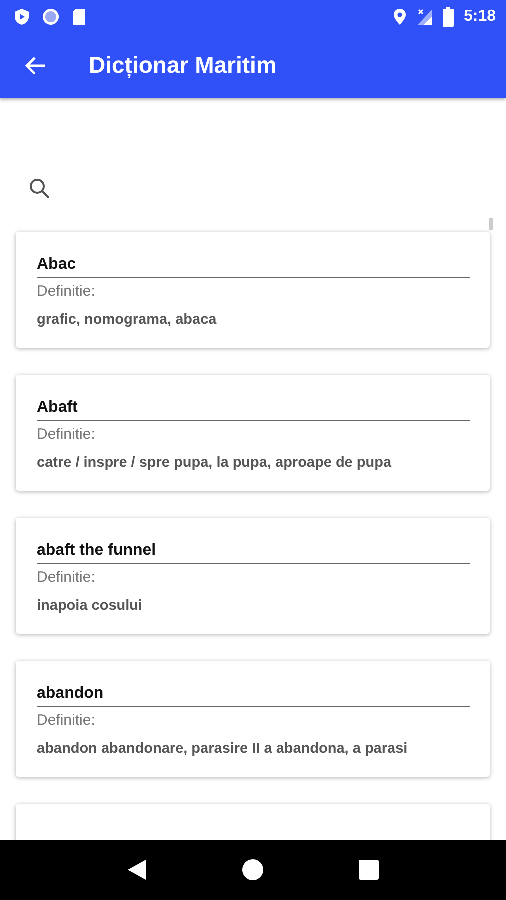 This screenshot has width=506, height=900. Describe the element at coordinates (253, 290) in the screenshot. I see `entry-card: Abac Definitie: grafic, nomograma, abaca` at that location.